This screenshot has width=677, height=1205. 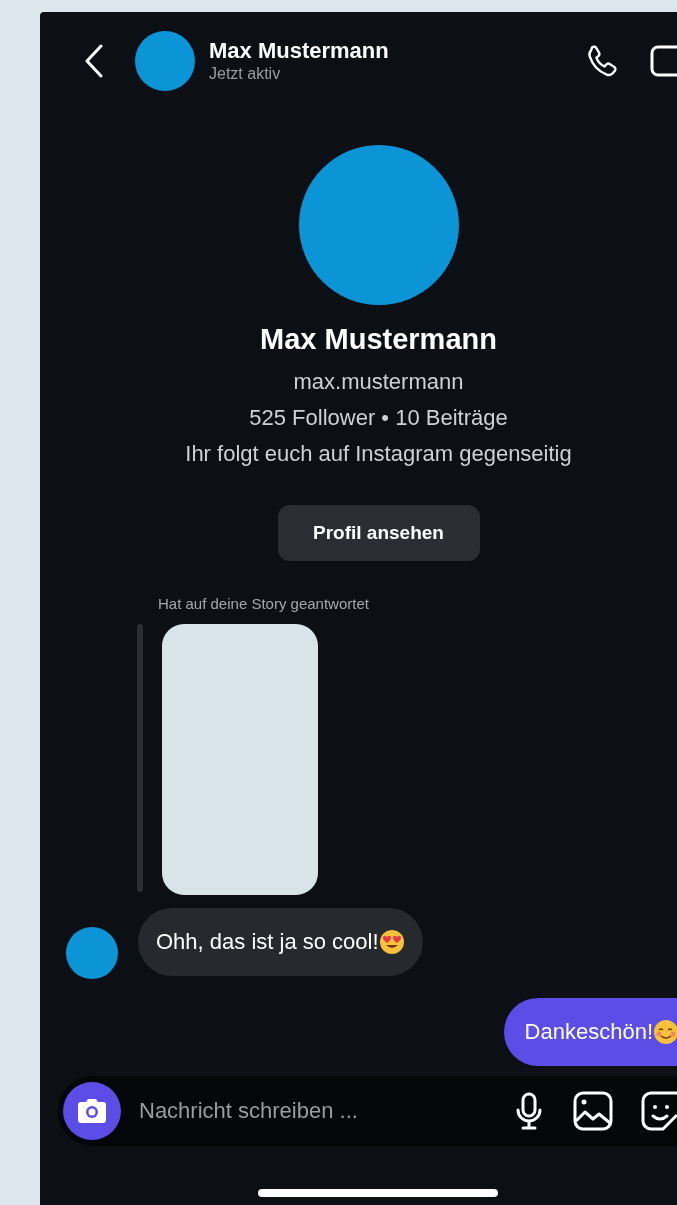 I want to click on heart-eyes-emoji-icon, so click(x=391, y=942).